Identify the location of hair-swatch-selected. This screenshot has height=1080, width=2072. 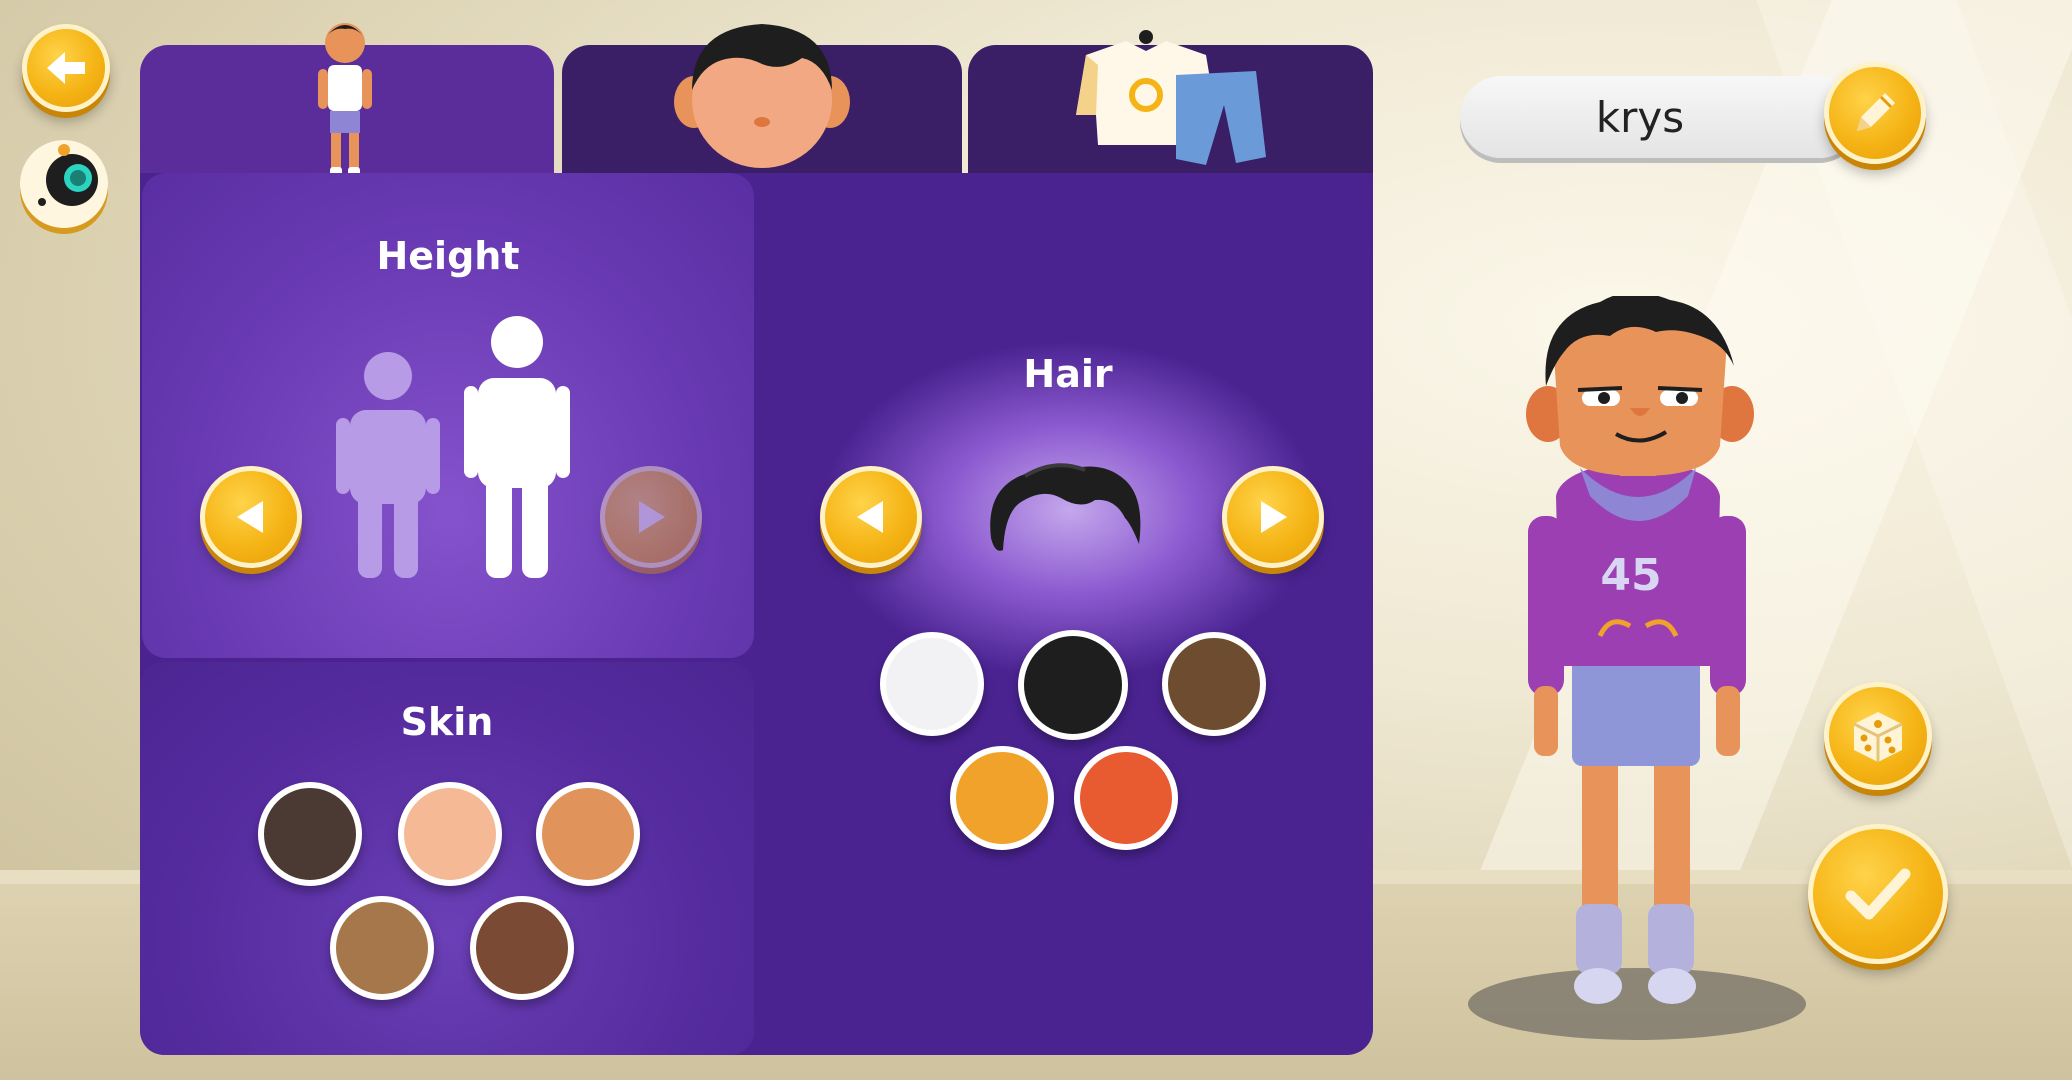
(1073, 685).